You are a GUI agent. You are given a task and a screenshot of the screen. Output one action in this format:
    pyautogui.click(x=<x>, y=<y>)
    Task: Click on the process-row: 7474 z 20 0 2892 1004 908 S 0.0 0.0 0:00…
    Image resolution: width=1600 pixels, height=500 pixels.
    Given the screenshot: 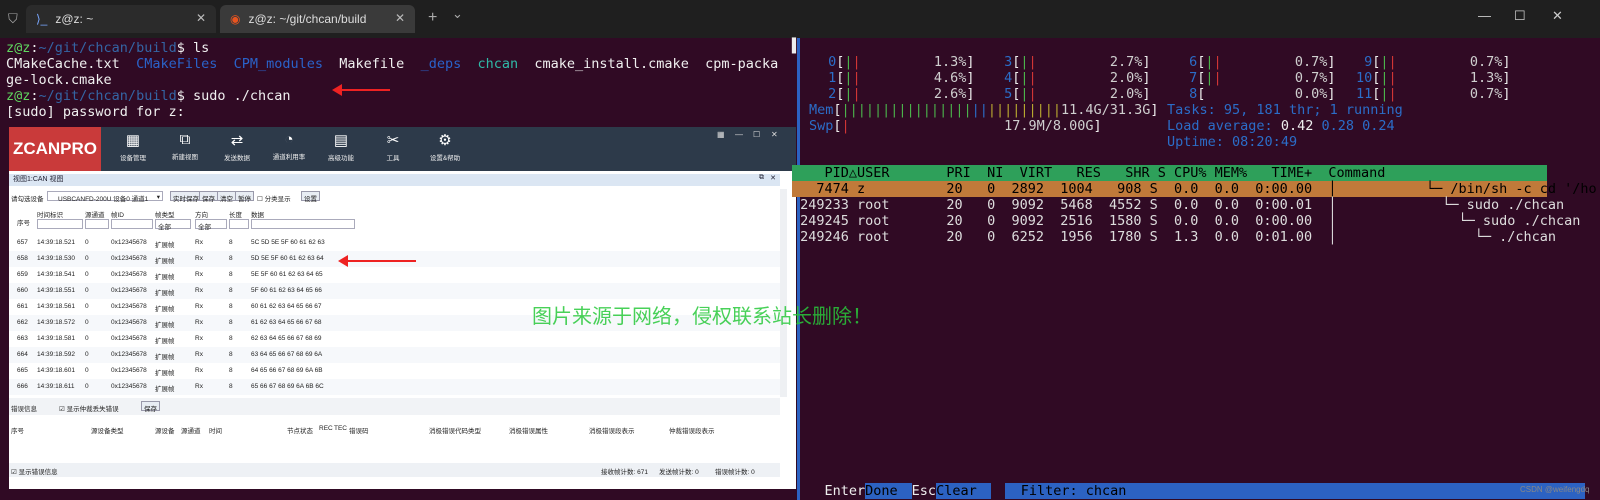 What is the action you would take?
    pyautogui.click(x=1194, y=189)
    